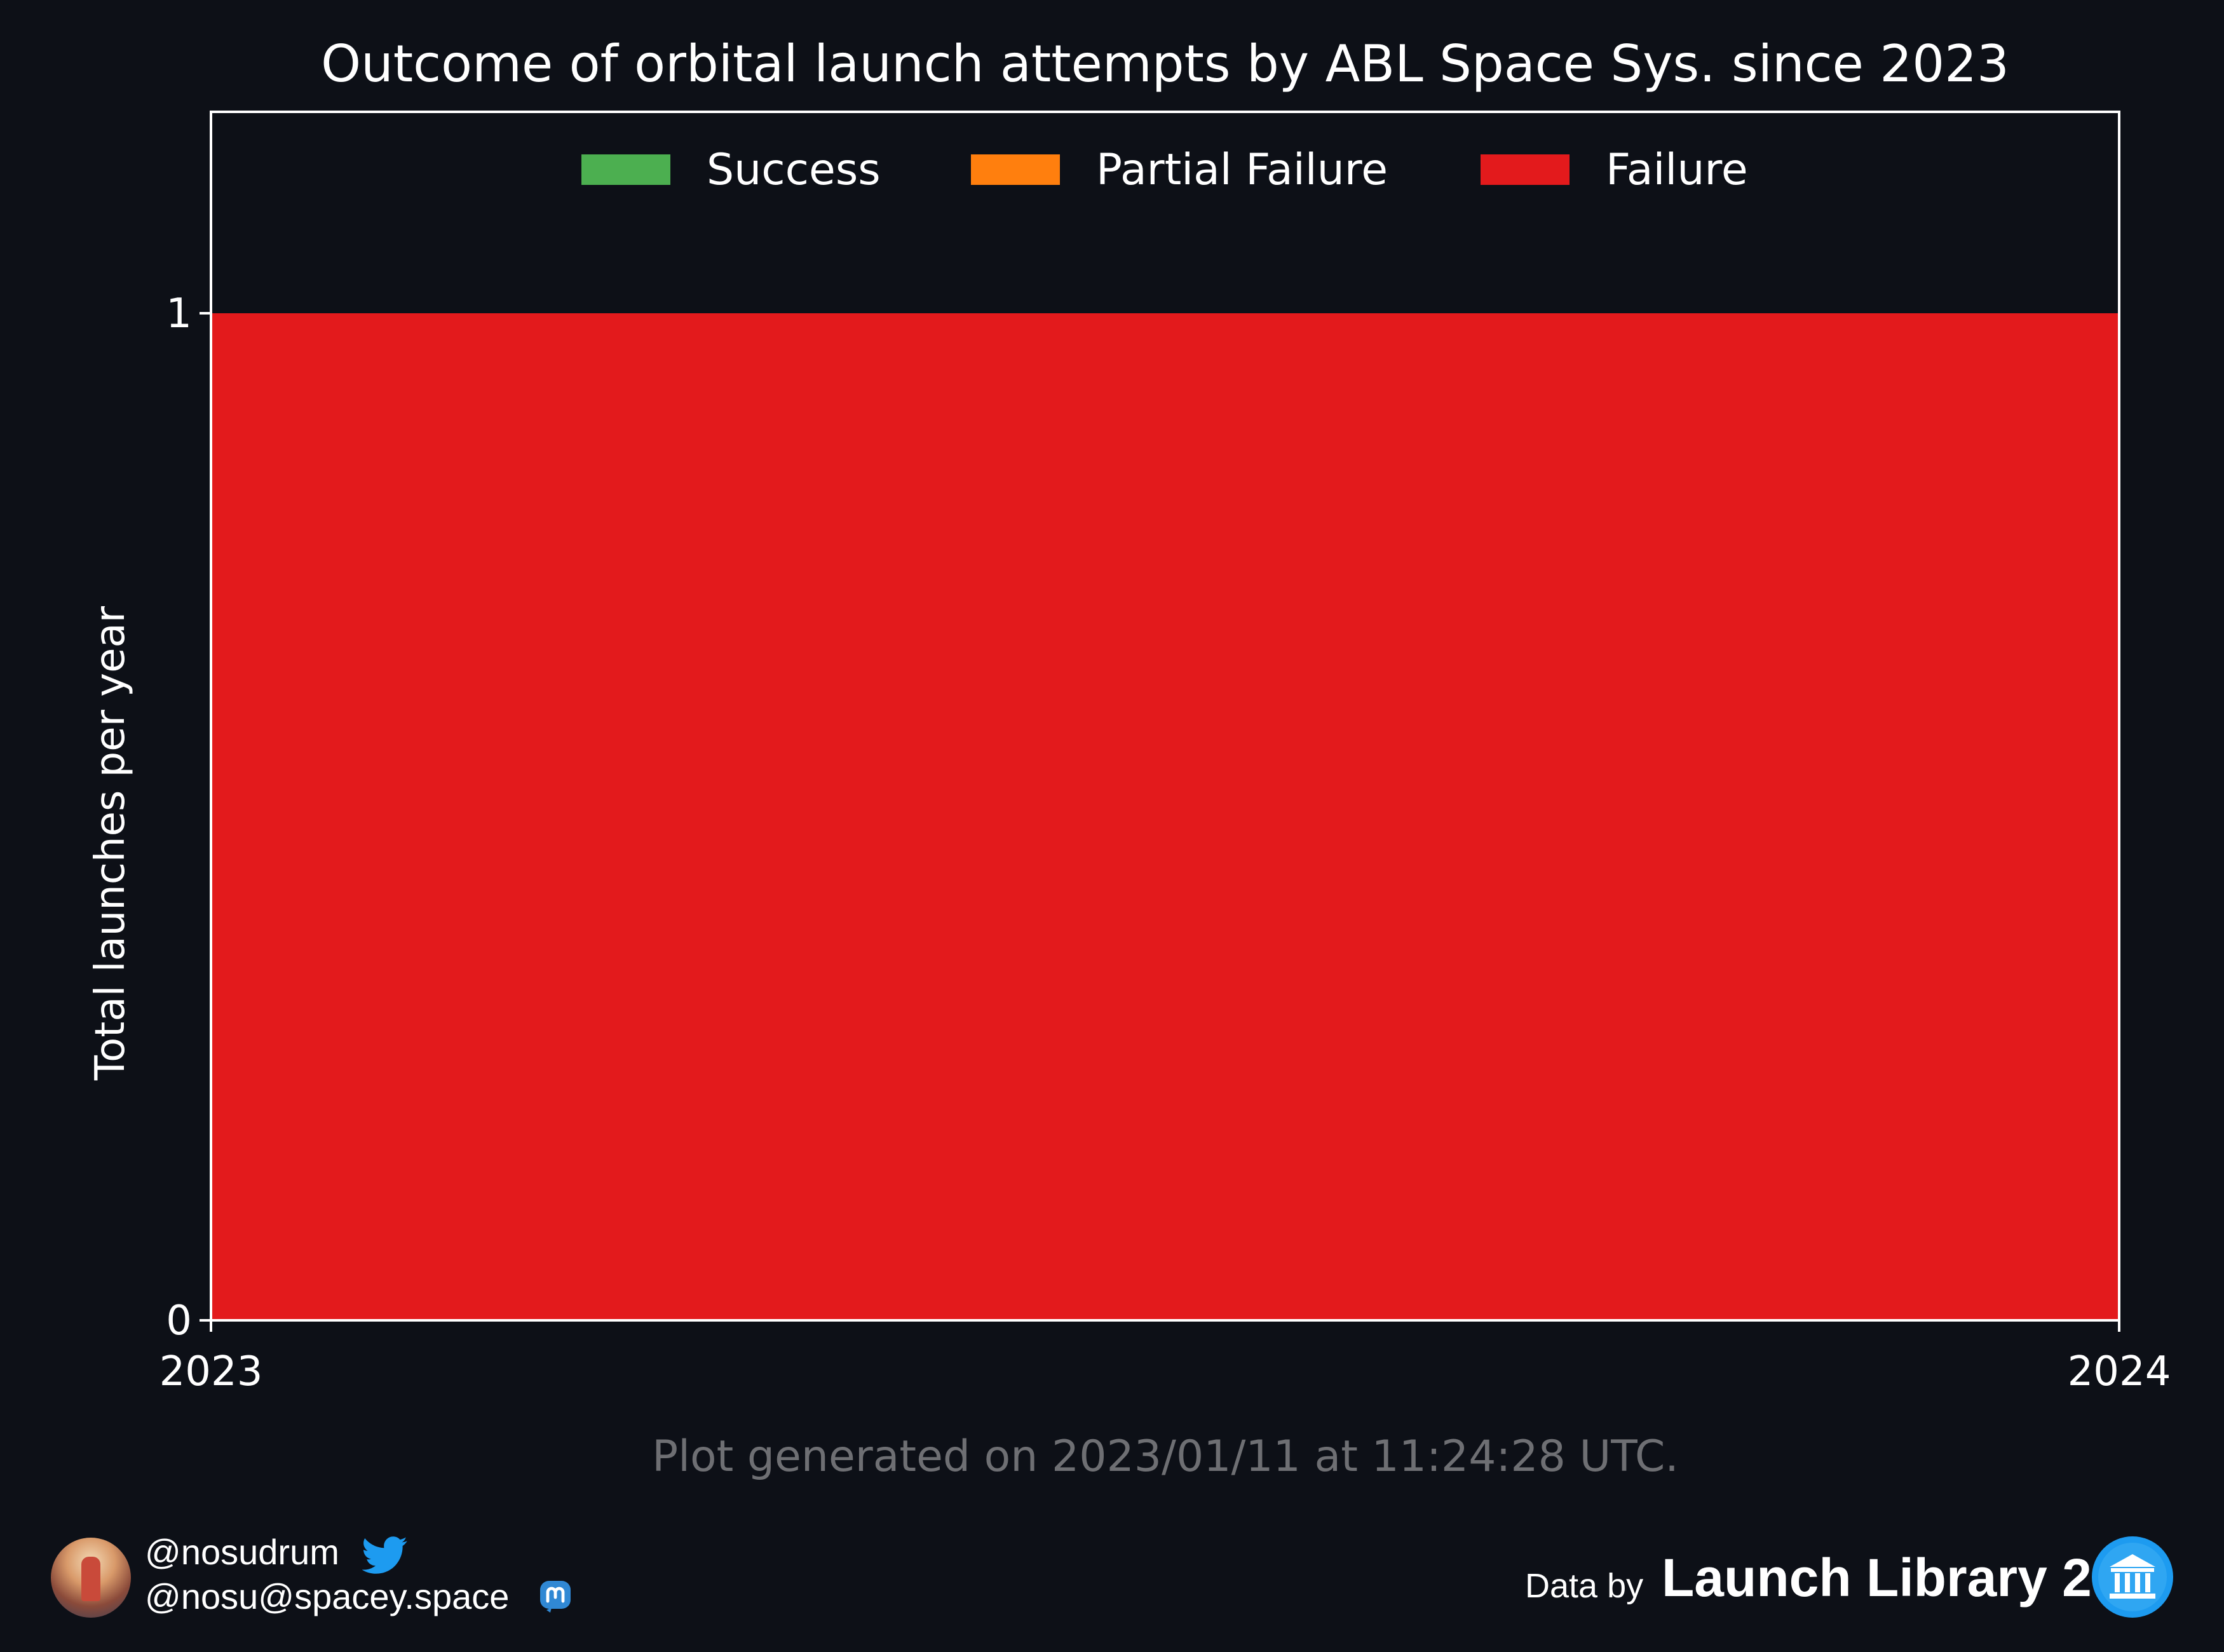 This screenshot has width=2224, height=1652. Describe the element at coordinates (1877, 1578) in the screenshot. I see `data-credit-name: Launch Library 2` at that location.